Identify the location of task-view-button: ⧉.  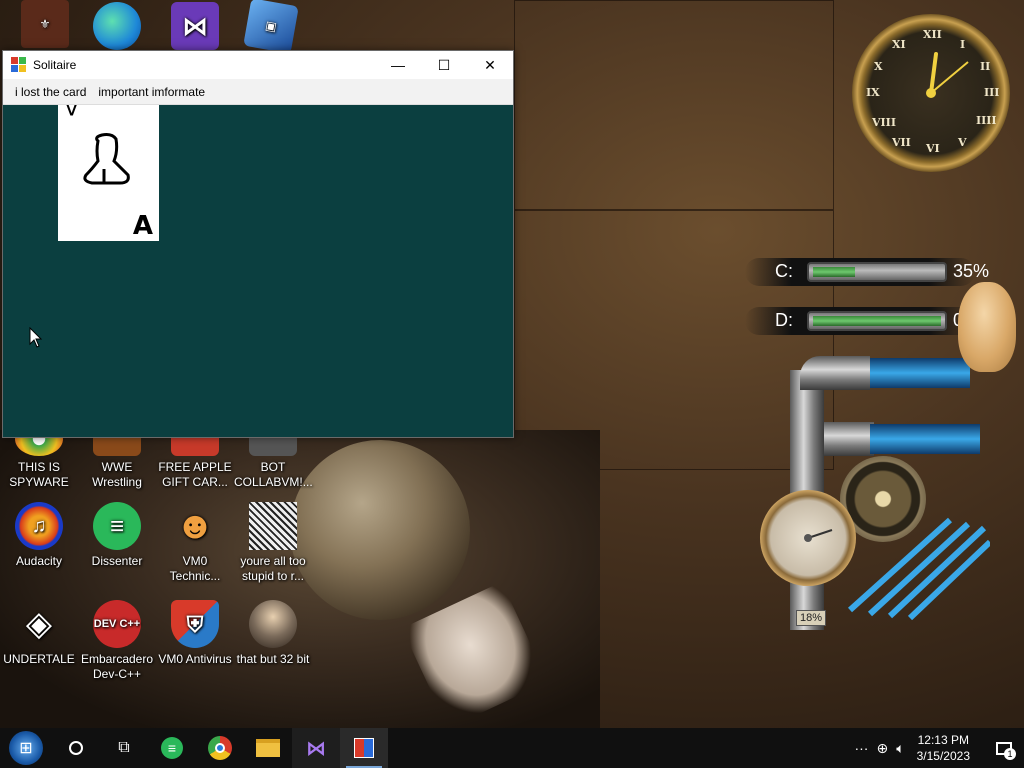
(124, 748).